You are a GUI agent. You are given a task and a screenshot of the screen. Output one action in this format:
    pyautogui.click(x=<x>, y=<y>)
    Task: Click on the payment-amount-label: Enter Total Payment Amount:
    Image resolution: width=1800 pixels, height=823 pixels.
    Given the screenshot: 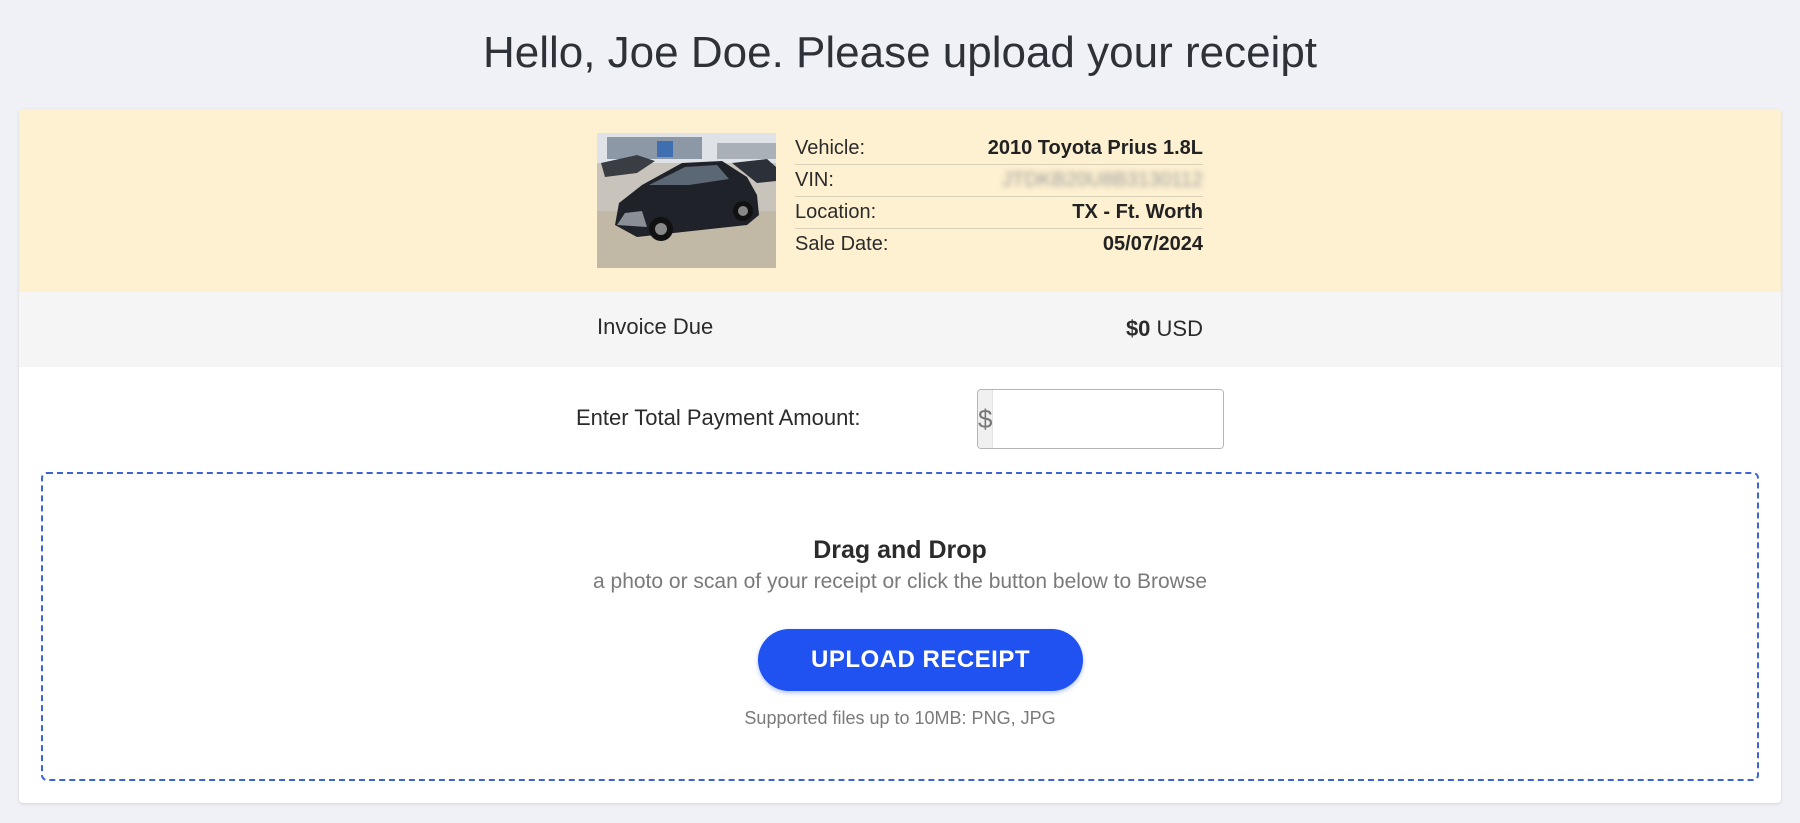 What is the action you would take?
    pyautogui.click(x=718, y=417)
    